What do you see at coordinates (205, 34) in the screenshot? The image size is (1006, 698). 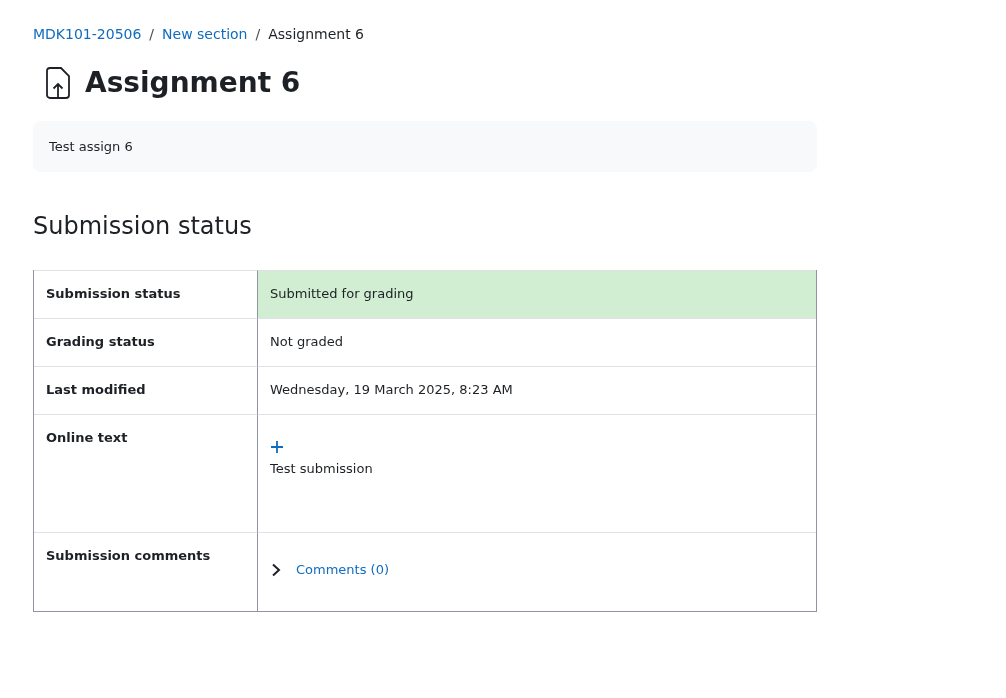 I see `breadcrumb-link: New section` at bounding box center [205, 34].